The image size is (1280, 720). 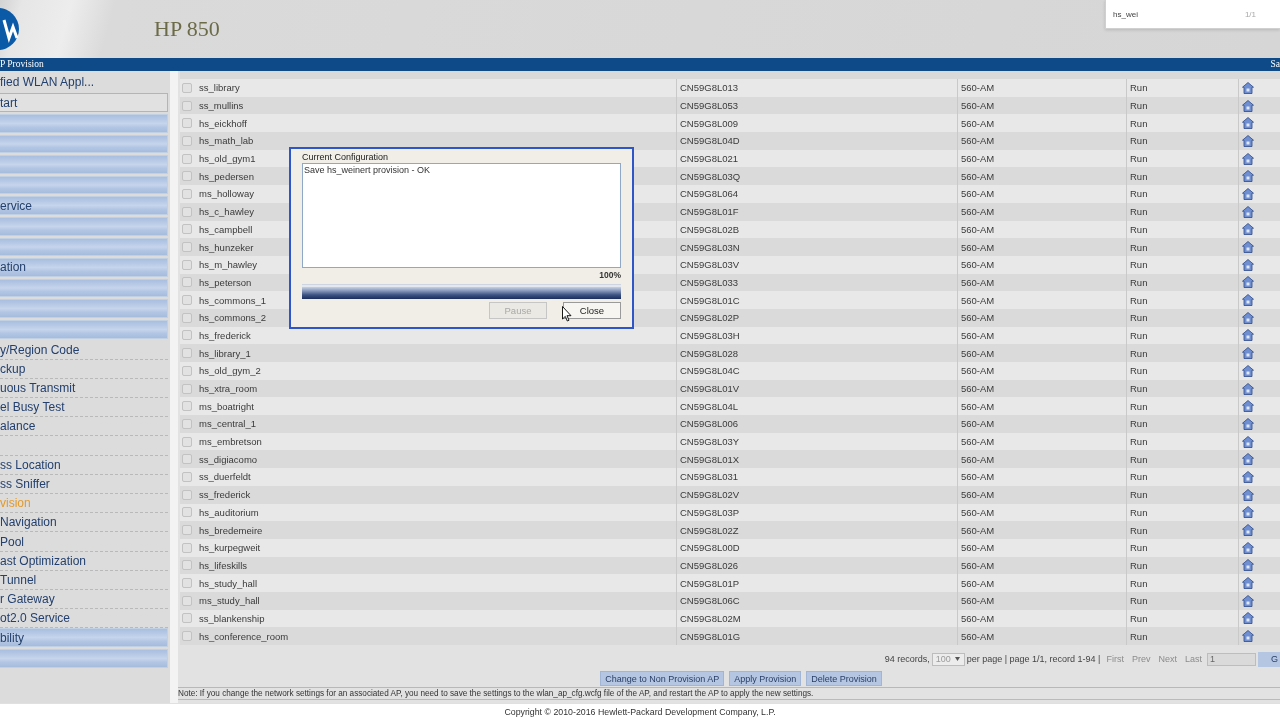 What do you see at coordinates (84, 205) in the screenshot?
I see `sidebar-item: ervice` at bounding box center [84, 205].